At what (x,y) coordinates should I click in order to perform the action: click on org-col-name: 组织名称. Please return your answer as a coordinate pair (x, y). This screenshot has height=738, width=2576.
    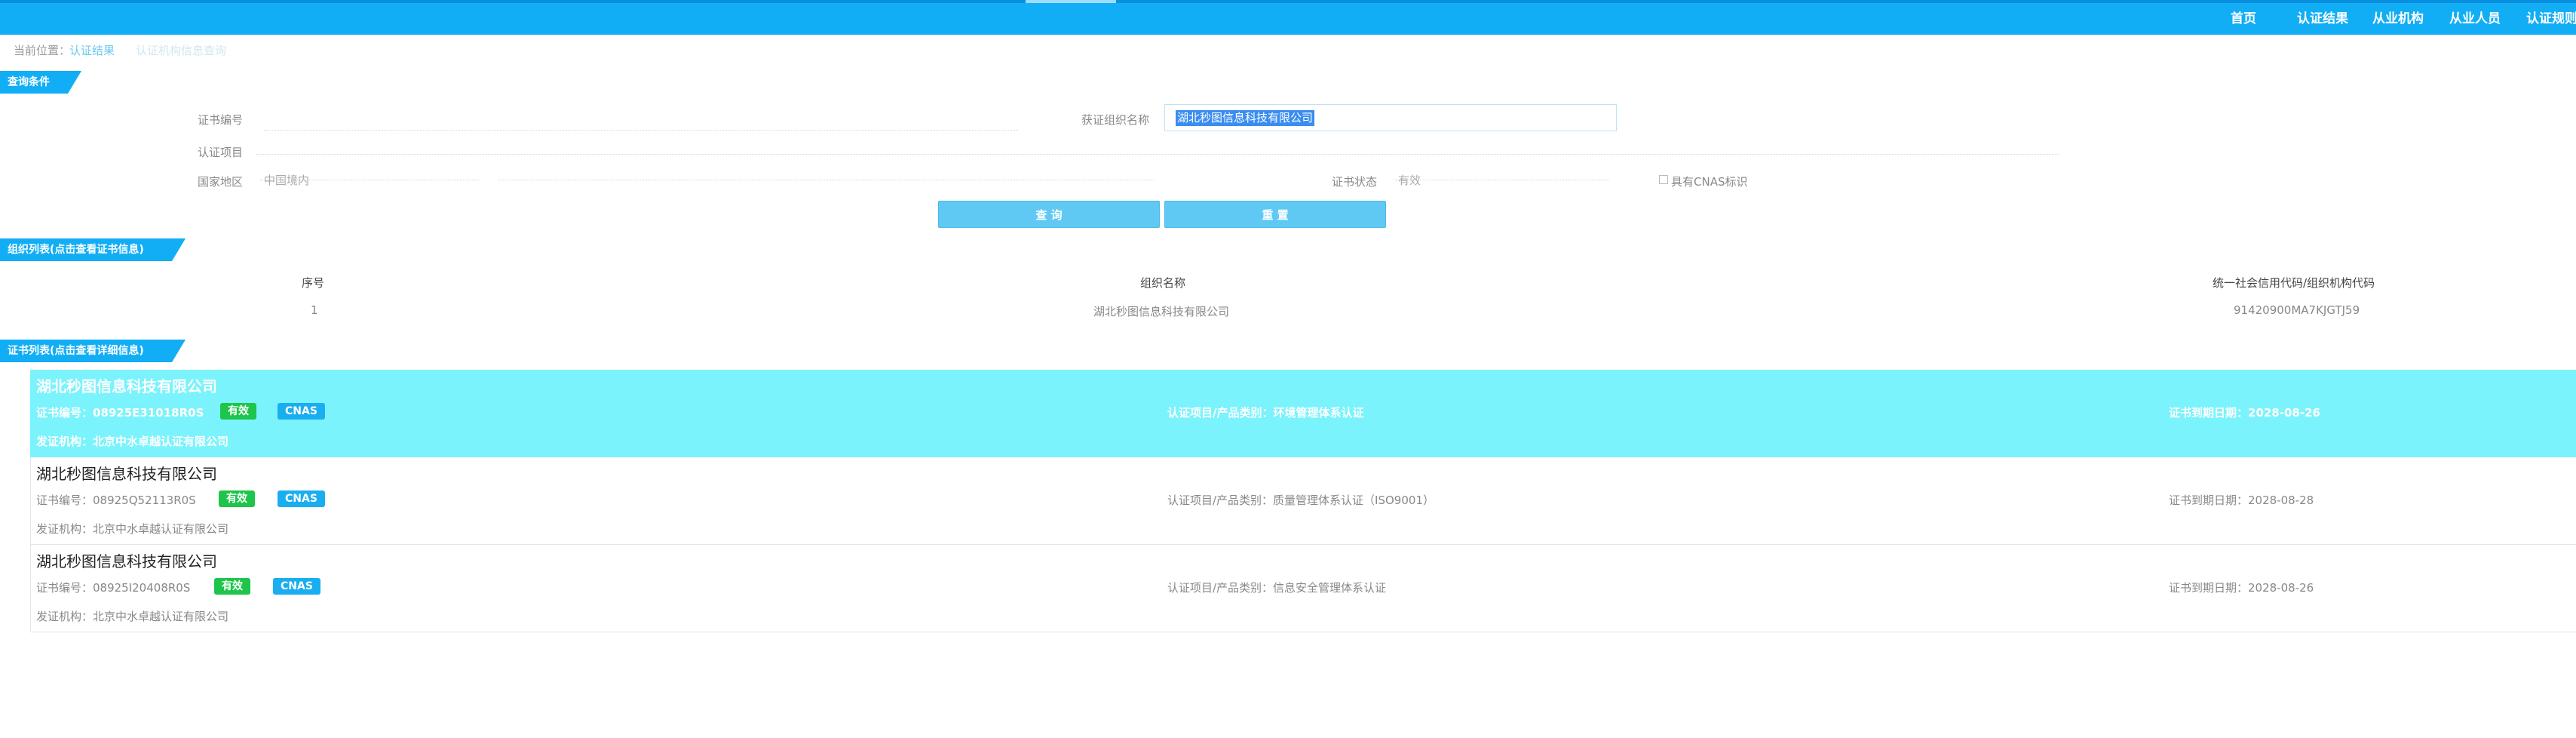
    Looking at the image, I should click on (1163, 283).